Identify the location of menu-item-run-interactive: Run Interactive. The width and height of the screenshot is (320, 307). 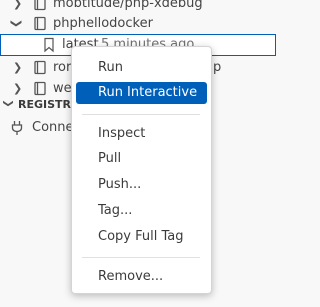
(141, 93).